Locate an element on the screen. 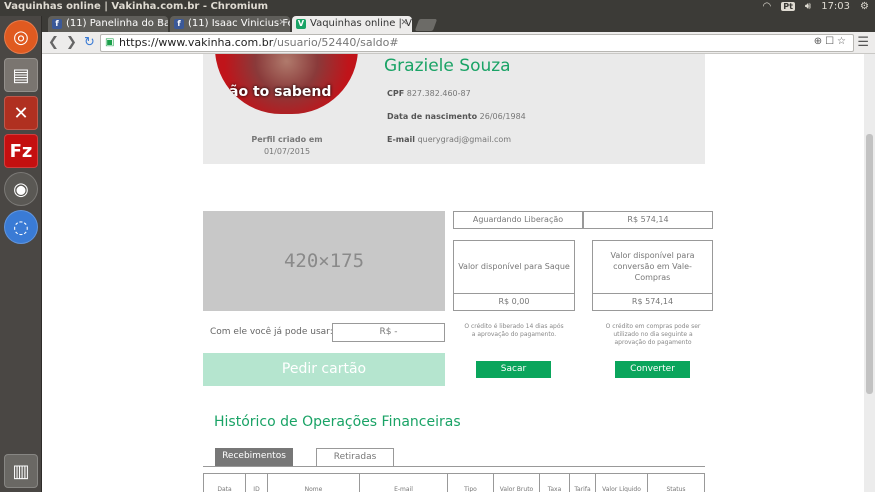  clock: 17:03 is located at coordinates (835, 6).